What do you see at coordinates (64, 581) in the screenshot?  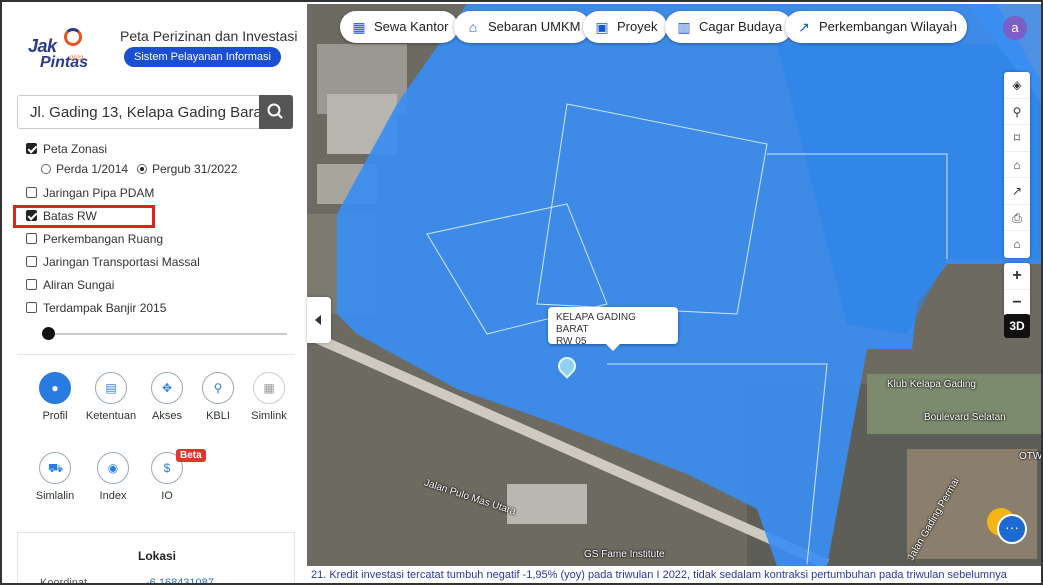 I see `koordinat-label: Koordinat` at bounding box center [64, 581].